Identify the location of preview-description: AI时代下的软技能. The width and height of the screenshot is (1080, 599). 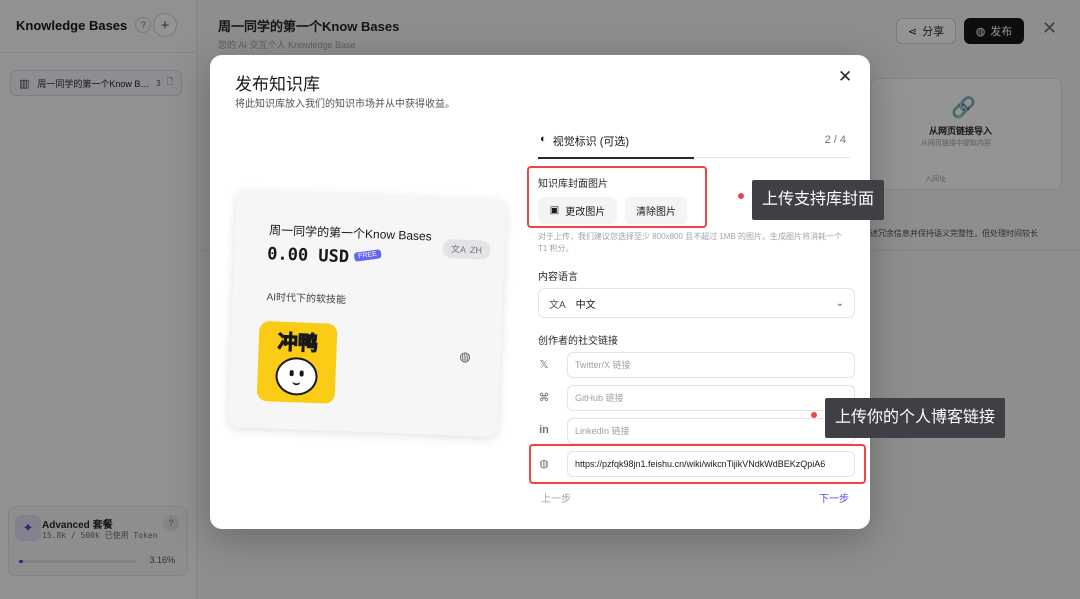
(306, 299).